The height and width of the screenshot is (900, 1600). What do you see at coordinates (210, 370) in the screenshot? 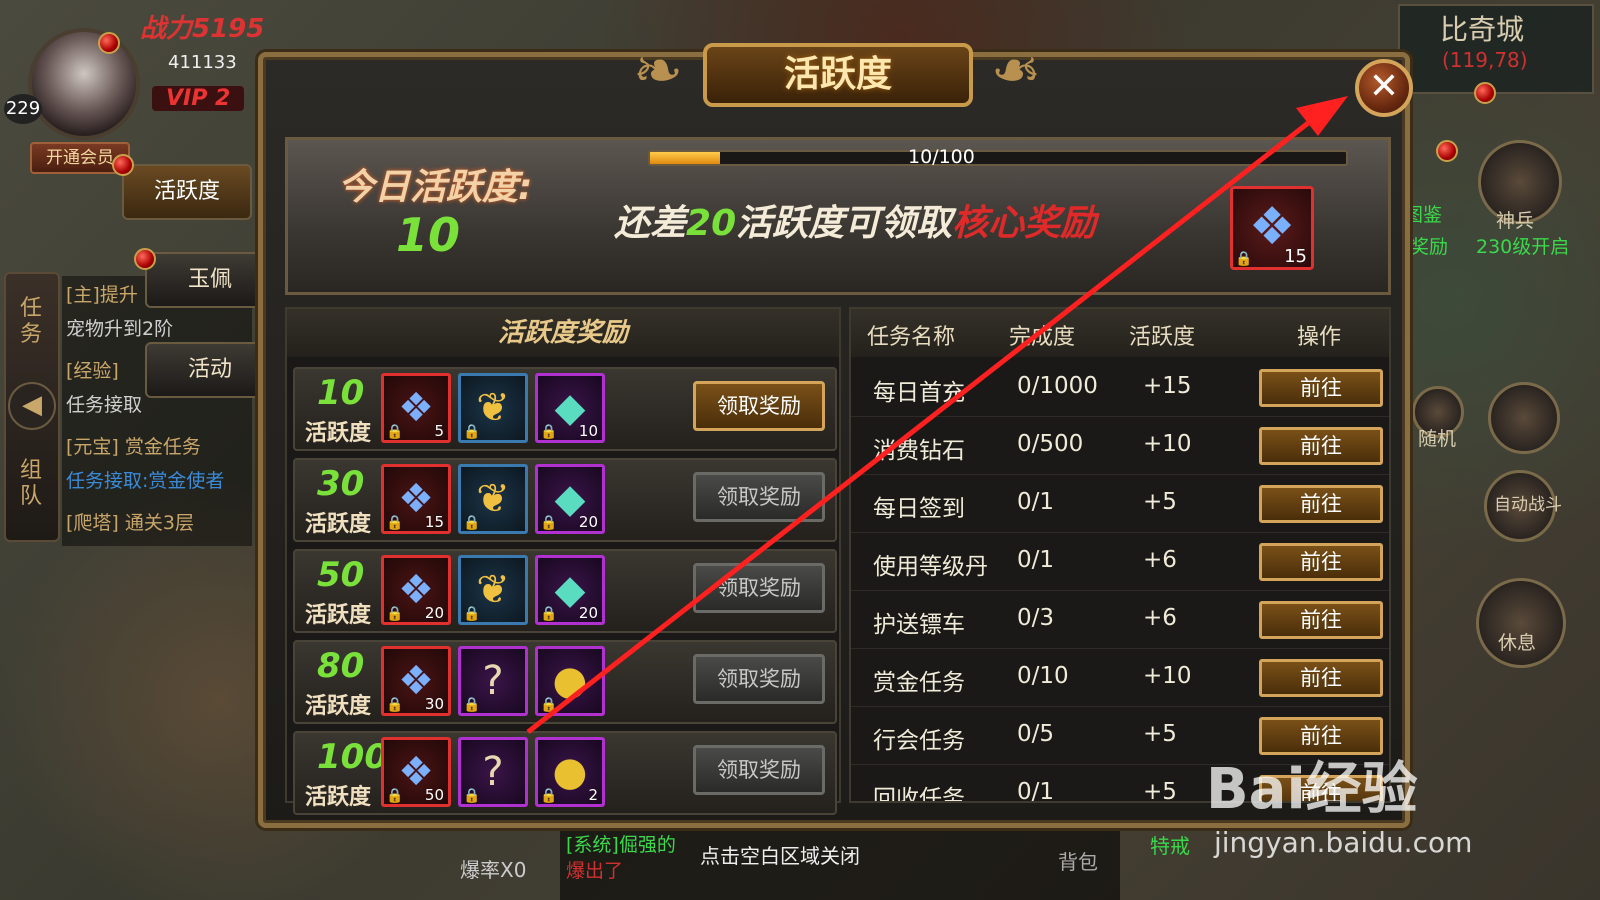
I see `side-tab-events: 活动` at bounding box center [210, 370].